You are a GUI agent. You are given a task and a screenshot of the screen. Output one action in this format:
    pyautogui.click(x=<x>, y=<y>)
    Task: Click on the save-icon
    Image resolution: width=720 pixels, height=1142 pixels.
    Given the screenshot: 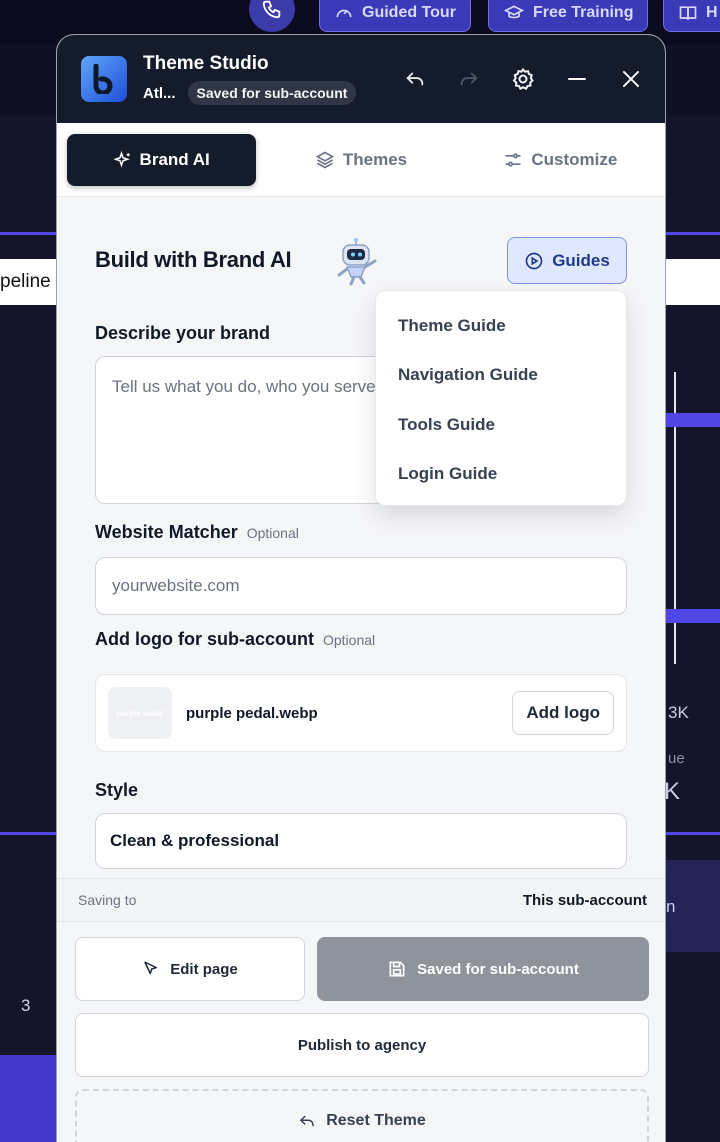 What is the action you would take?
    pyautogui.click(x=397, y=969)
    